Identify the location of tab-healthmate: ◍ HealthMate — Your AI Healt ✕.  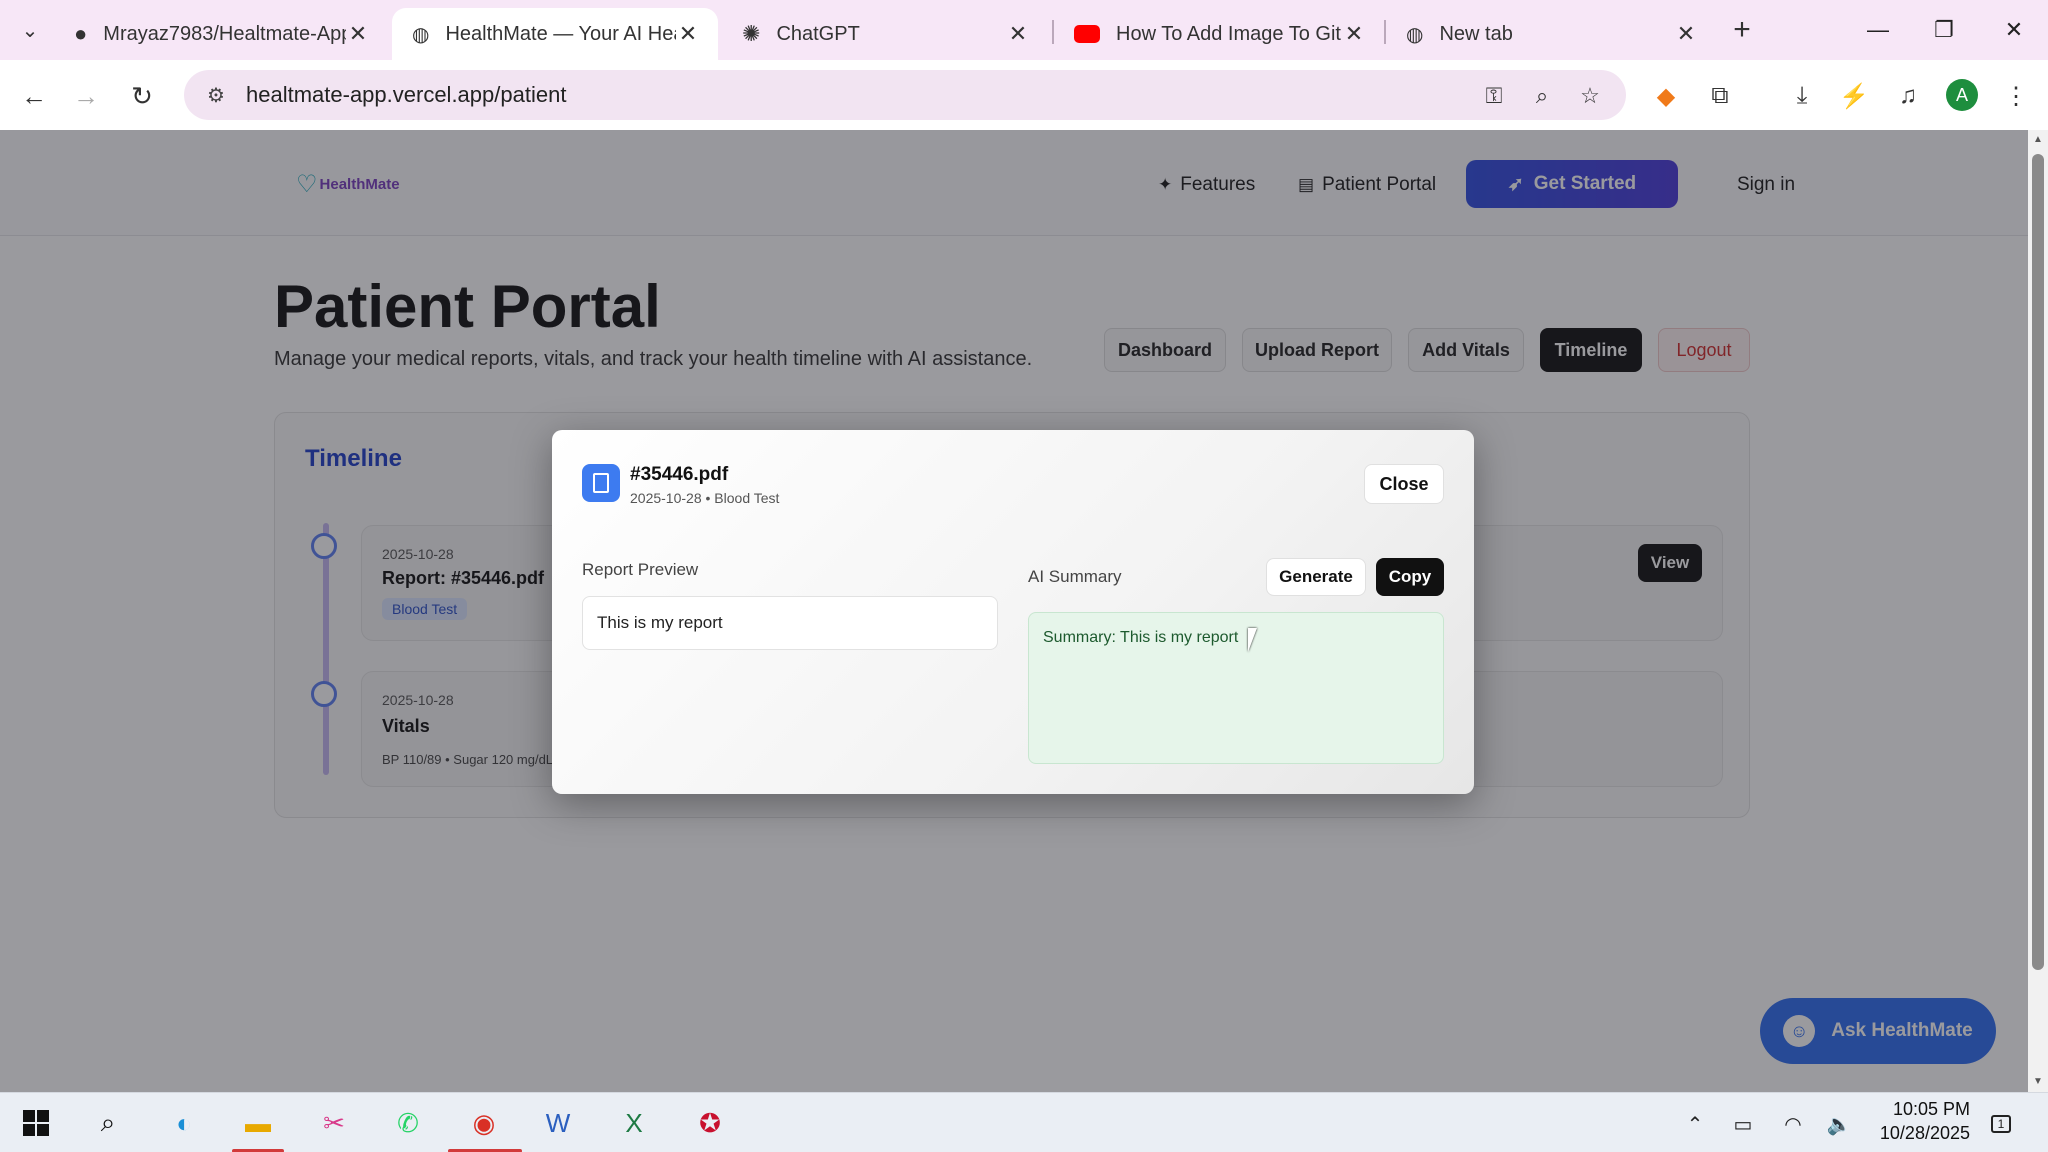
(555, 34).